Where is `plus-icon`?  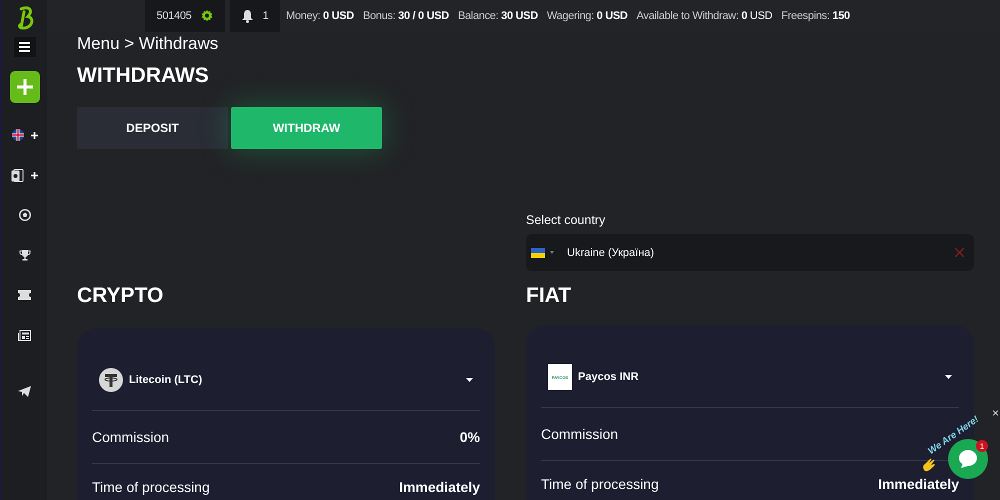
plus-icon is located at coordinates (25, 87).